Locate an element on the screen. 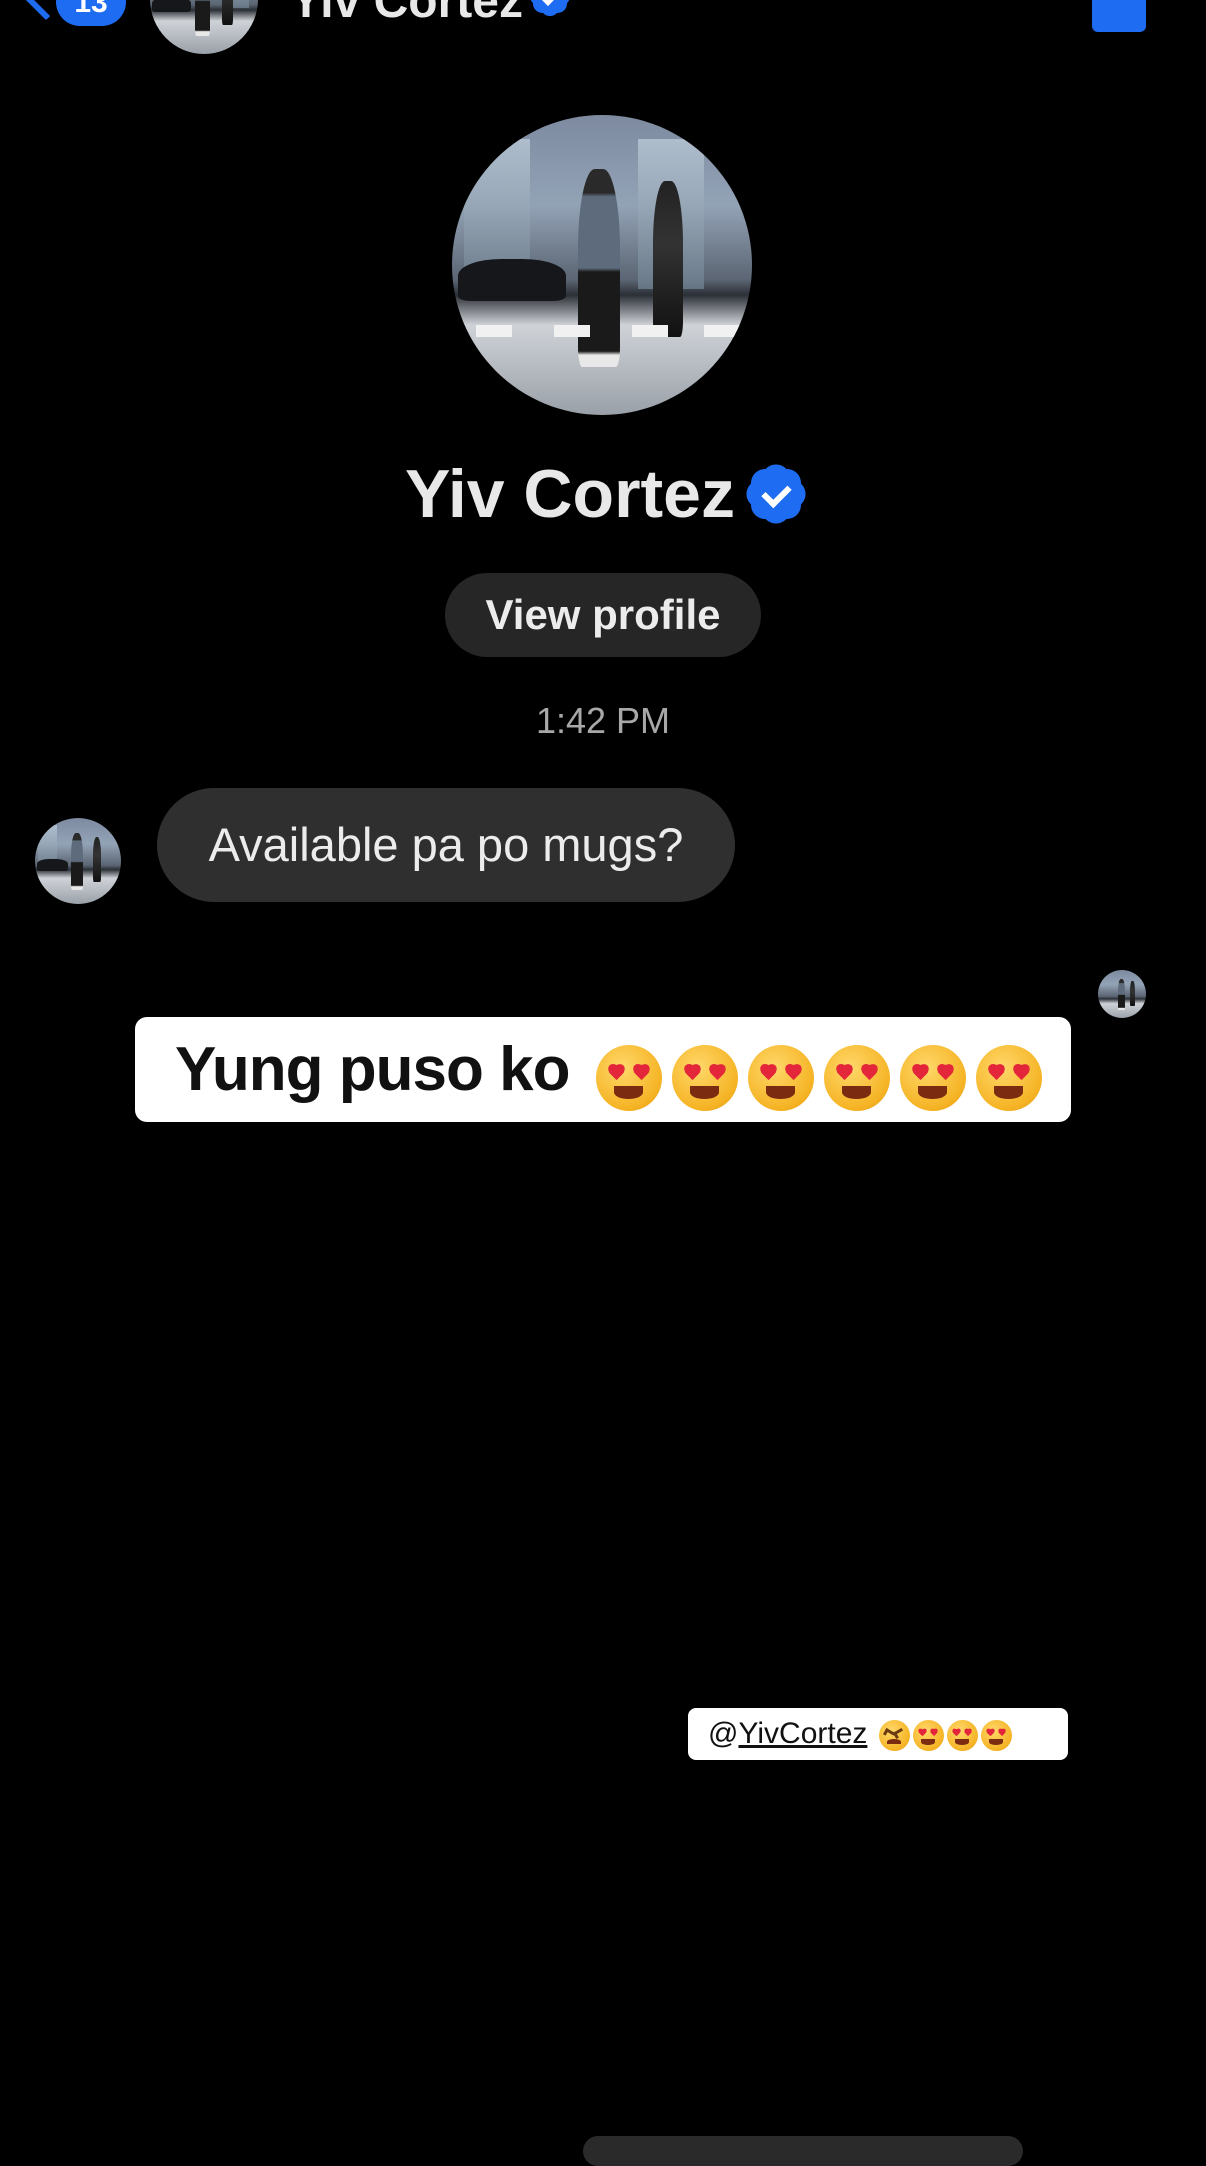 The image size is (1206, 2166). header-contact-name: Yiv Cortez is located at coordinates (406, 14).